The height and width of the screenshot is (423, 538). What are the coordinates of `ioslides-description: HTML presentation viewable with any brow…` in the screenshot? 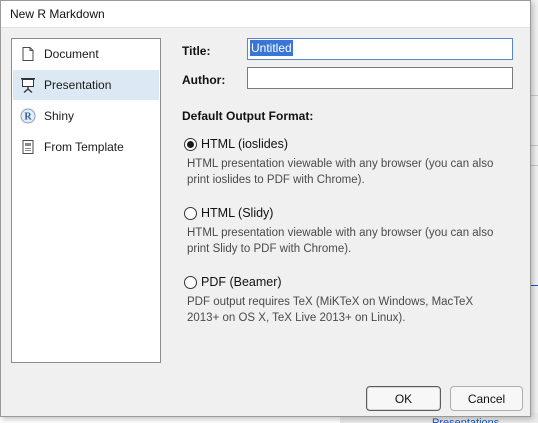 It's located at (352, 172).